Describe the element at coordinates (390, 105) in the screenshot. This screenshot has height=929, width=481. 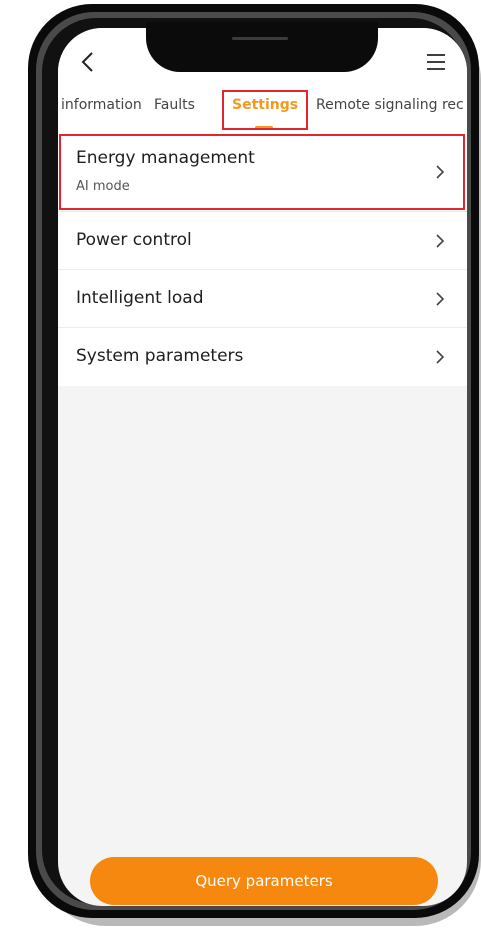
I see `tab-remote-signaling: Remote signaling rec` at that location.